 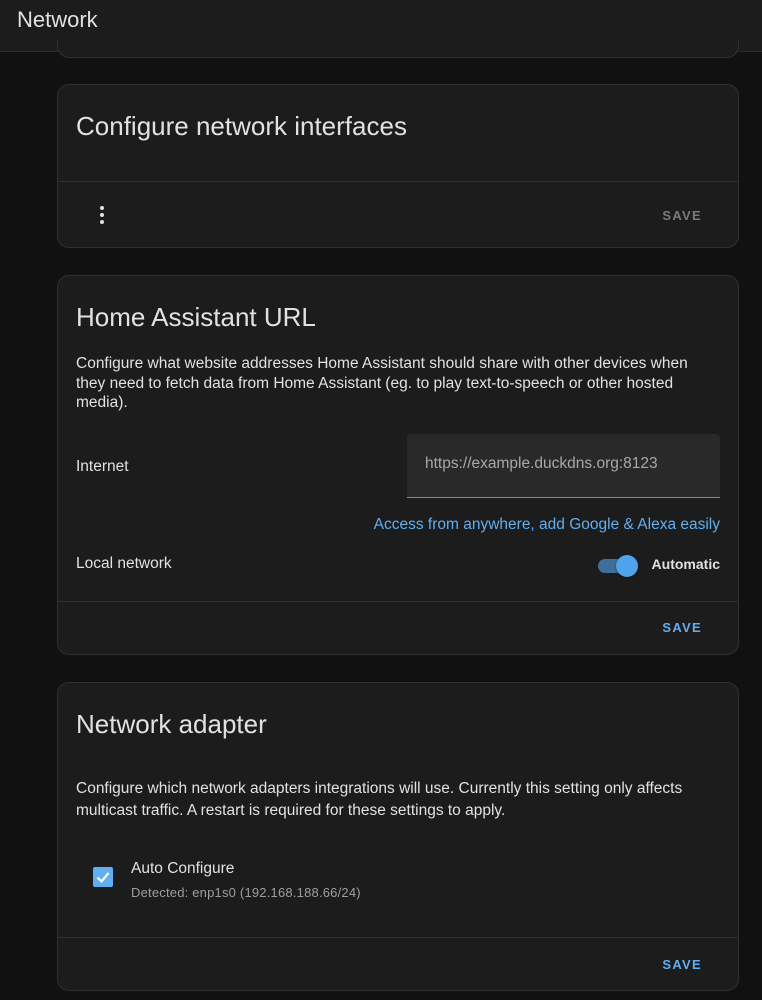 What do you see at coordinates (398, 166) in the screenshot?
I see `network-interfaces-card: Configure network interfaces SAVE` at bounding box center [398, 166].